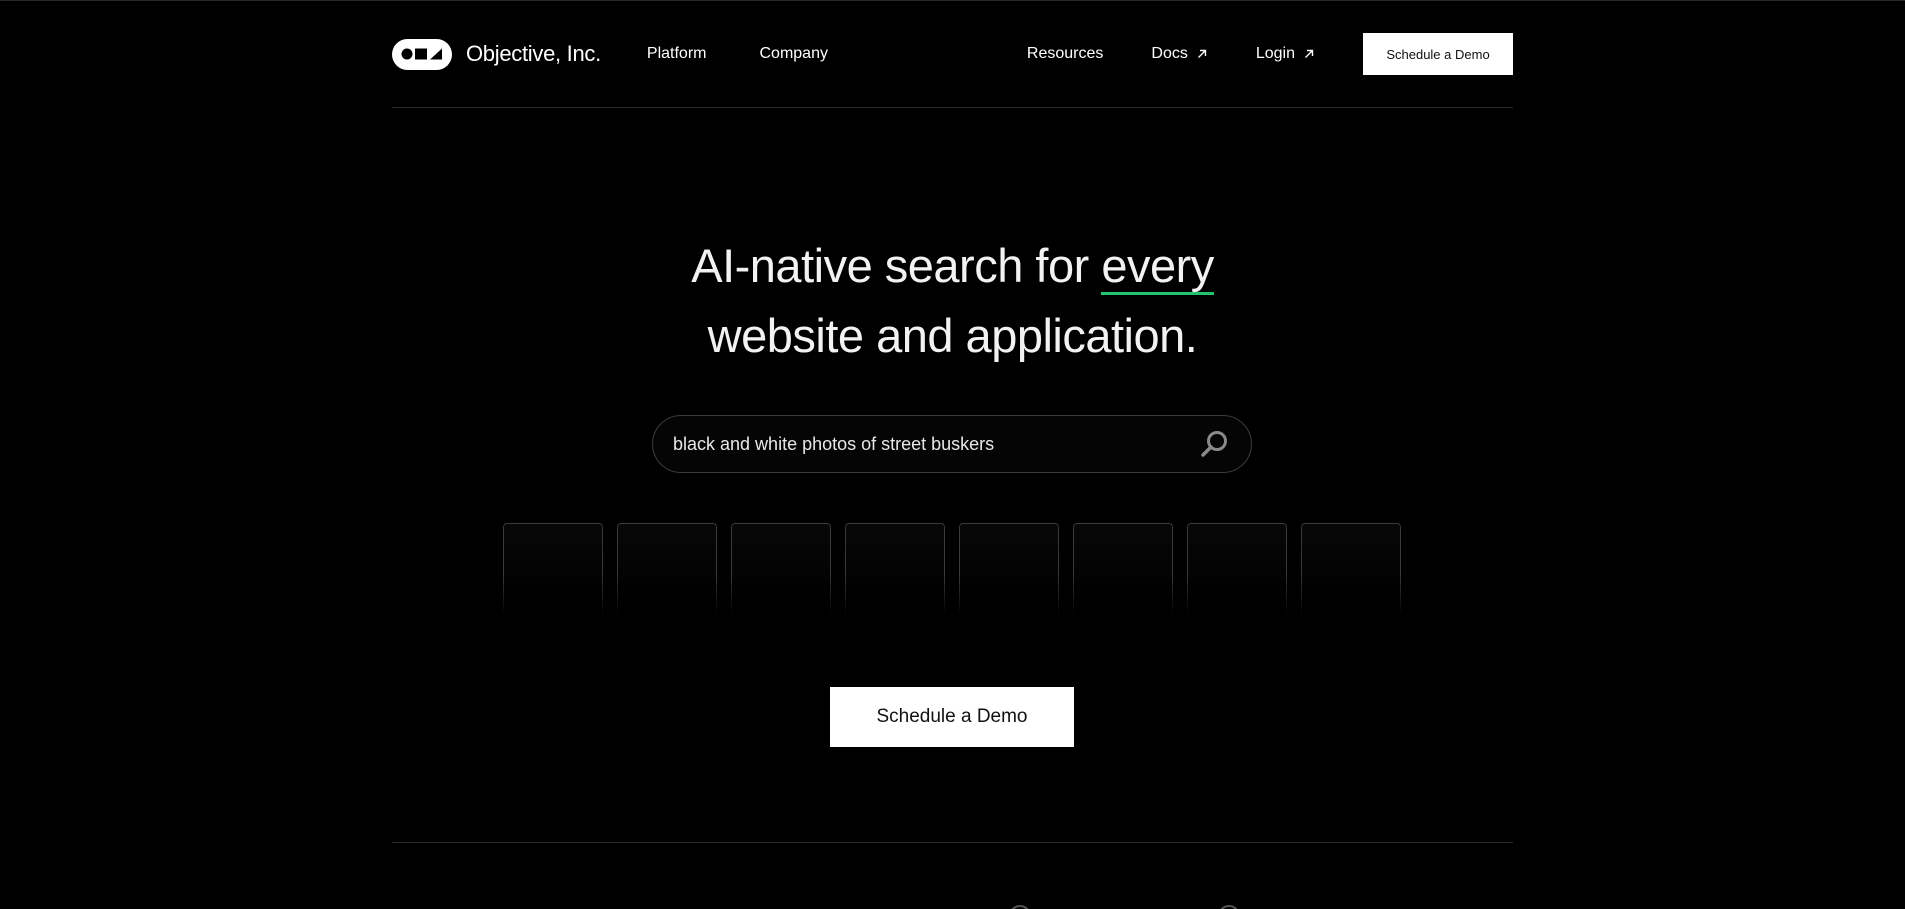  What do you see at coordinates (1215, 444) in the screenshot?
I see `search-icon` at bounding box center [1215, 444].